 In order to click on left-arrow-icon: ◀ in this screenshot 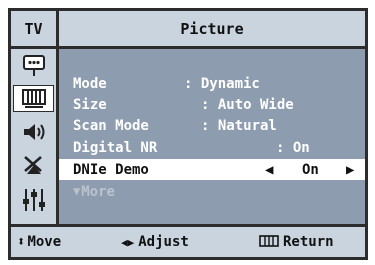, I will do `click(269, 170)`.